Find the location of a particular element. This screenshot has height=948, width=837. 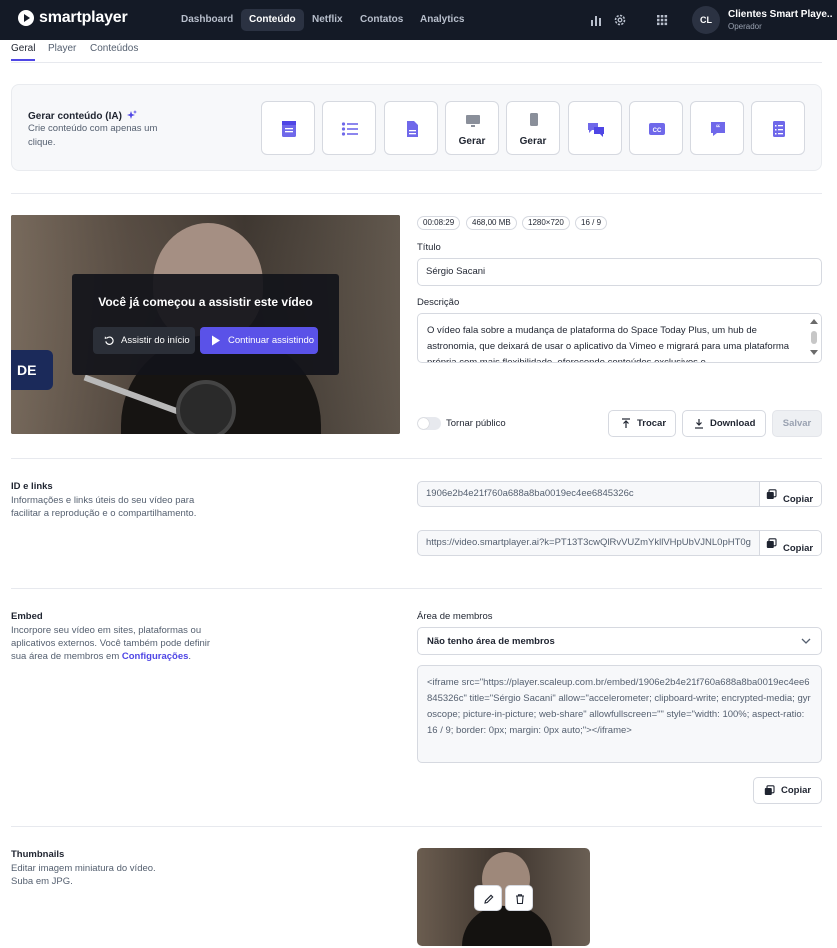

ai-generate-title: Gerar conteúdo (IA) is located at coordinates (82, 116).